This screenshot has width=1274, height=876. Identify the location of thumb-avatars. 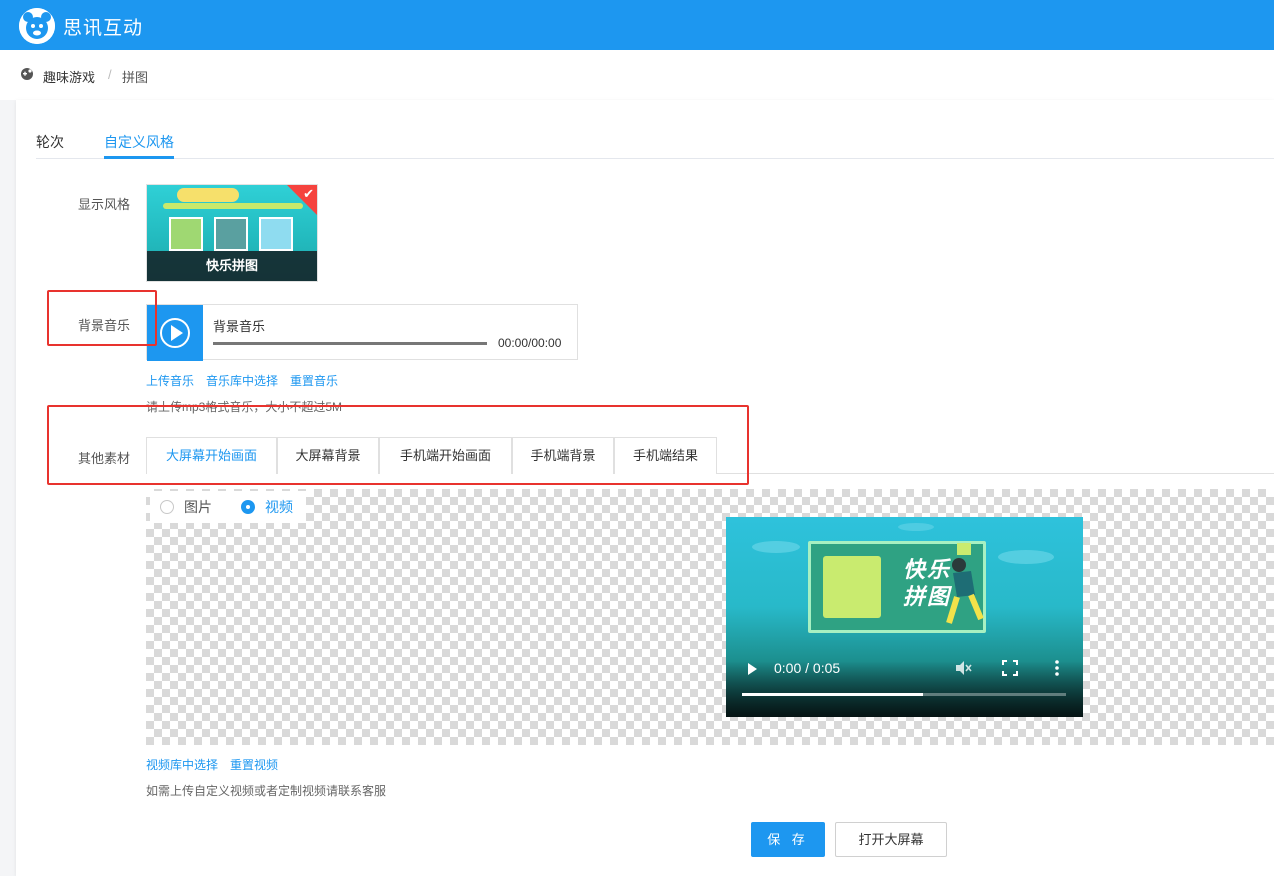
(208, 195).